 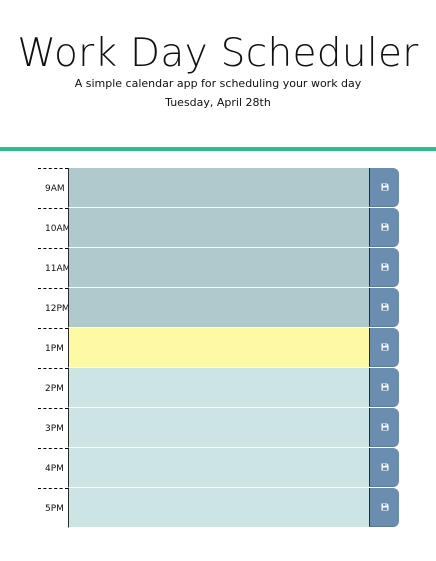 What do you see at coordinates (218, 149) in the screenshot?
I see `header-divider` at bounding box center [218, 149].